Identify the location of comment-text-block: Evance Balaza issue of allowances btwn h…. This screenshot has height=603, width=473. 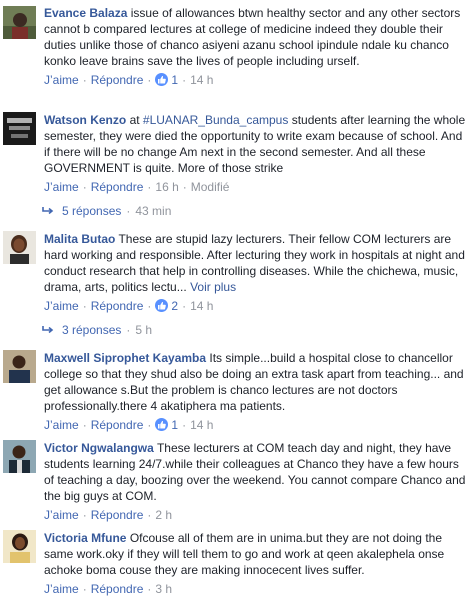
(255, 37).